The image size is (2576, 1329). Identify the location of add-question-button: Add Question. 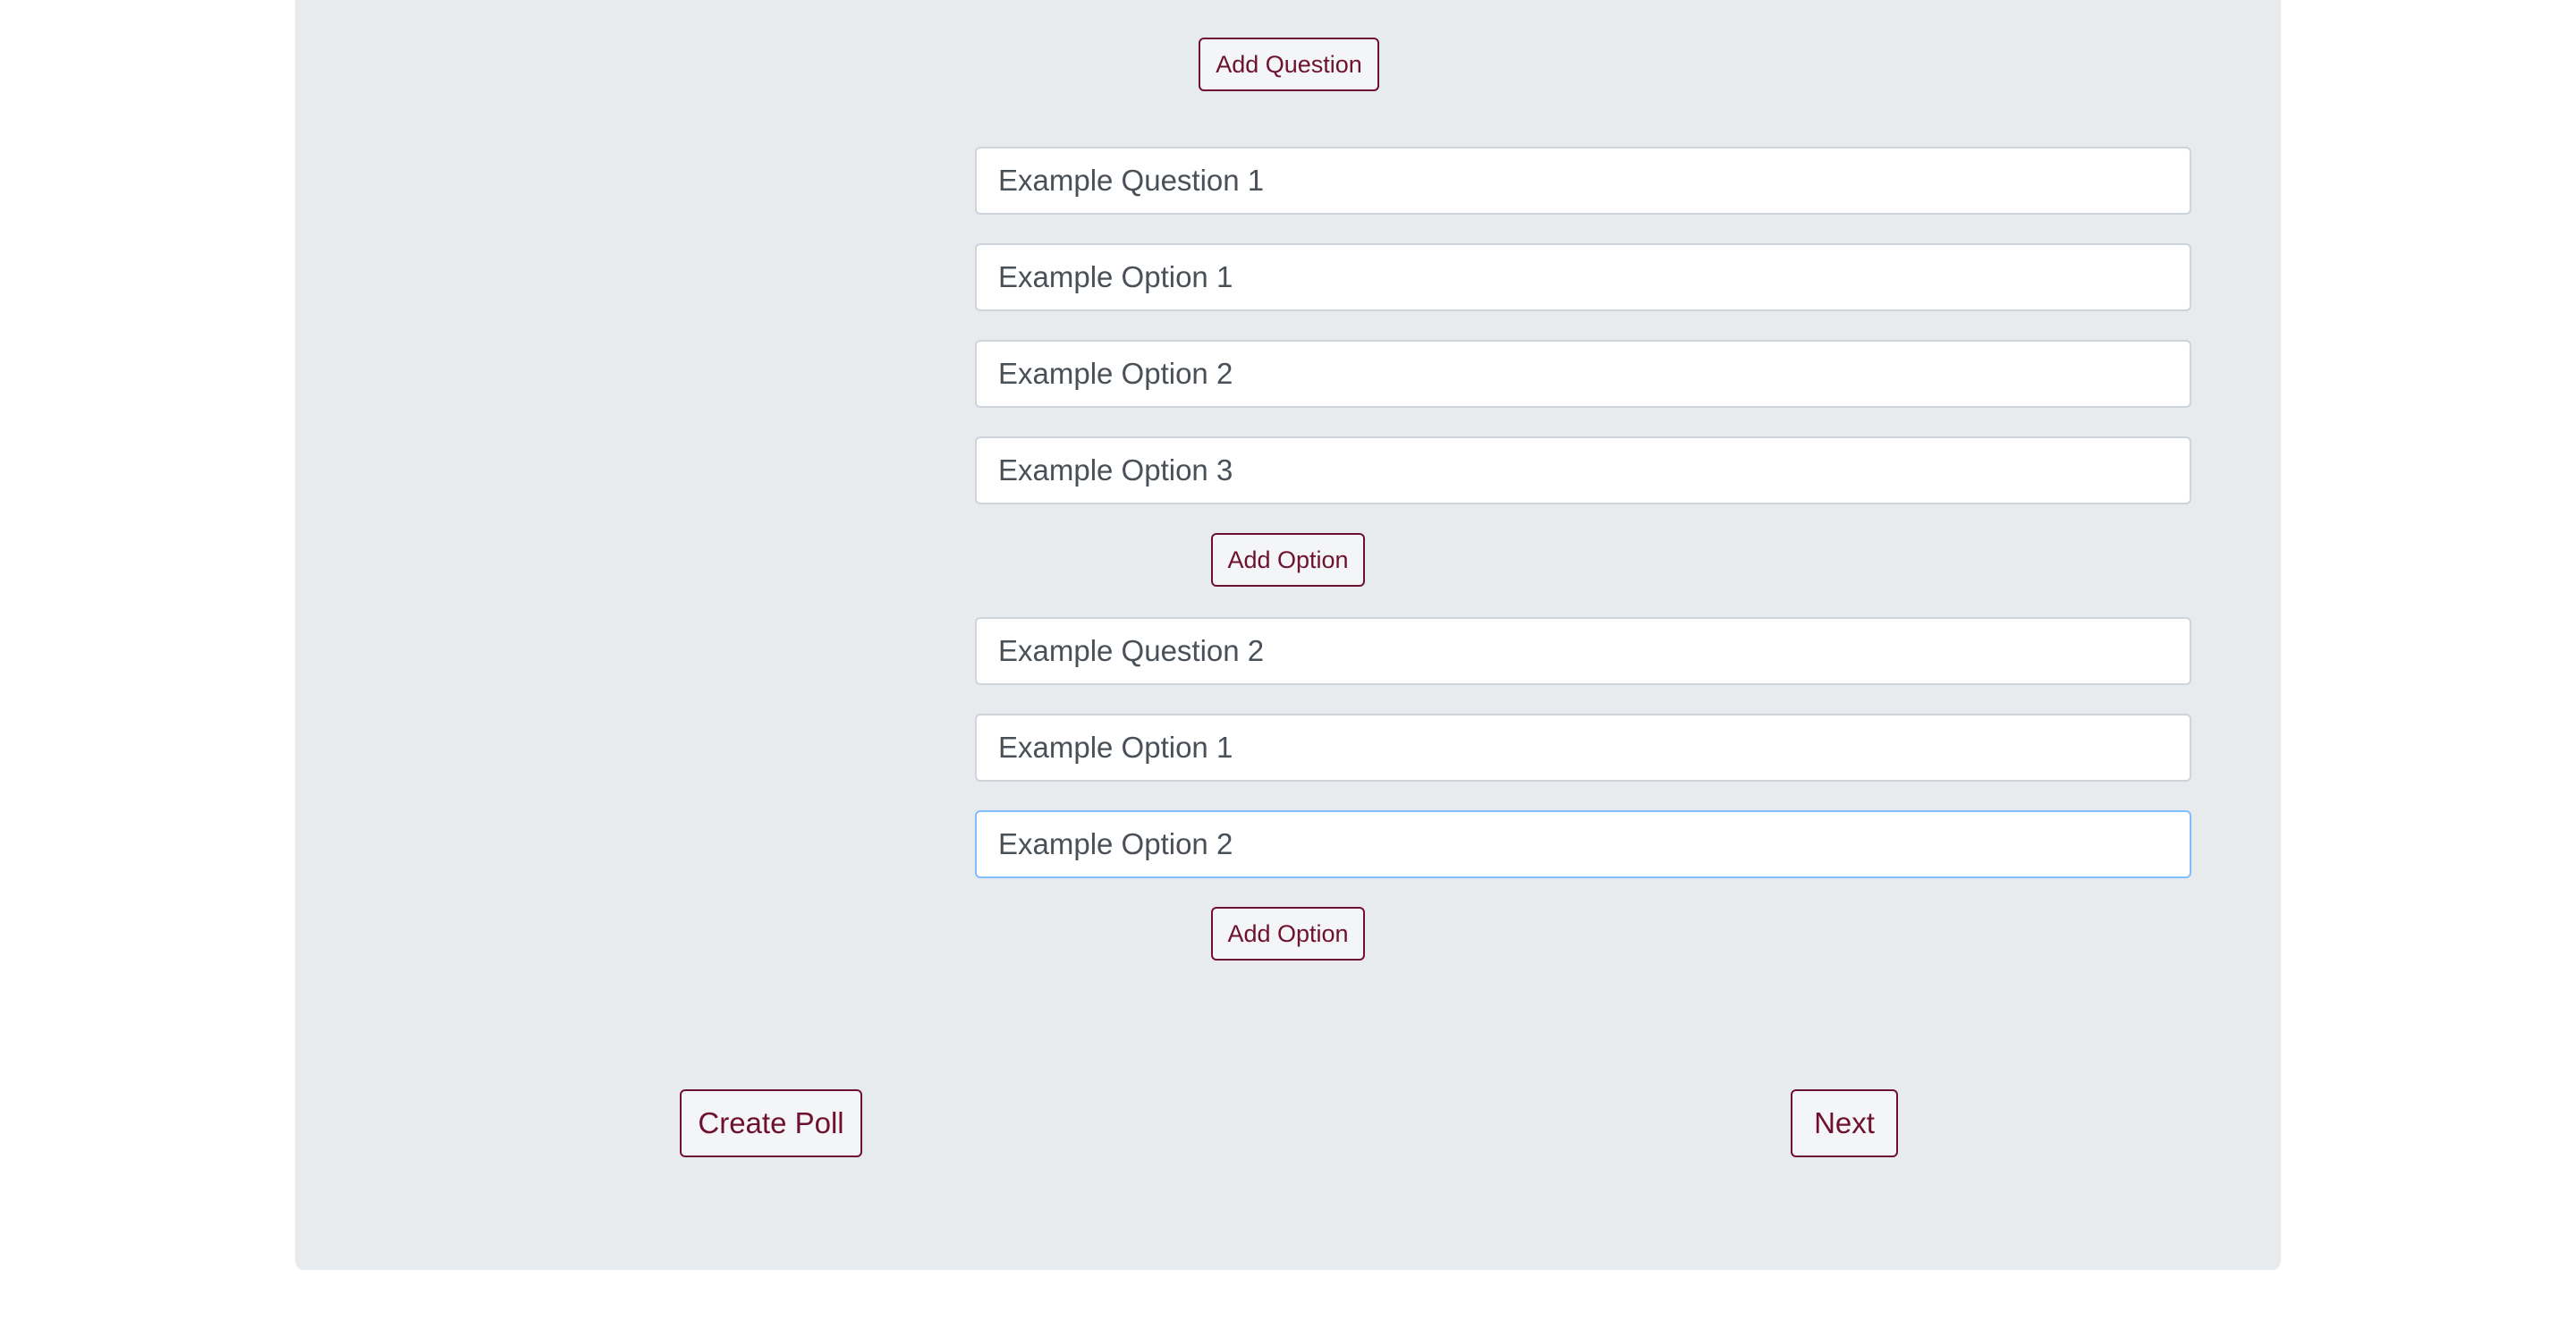
(1289, 64).